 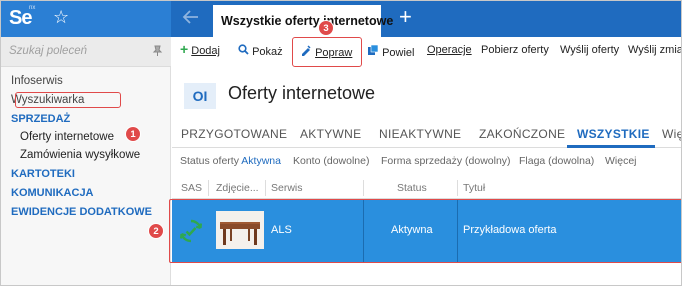 What do you see at coordinates (234, 134) in the screenshot?
I see `tab-przygotowane: PRZYGOTOWANE` at bounding box center [234, 134].